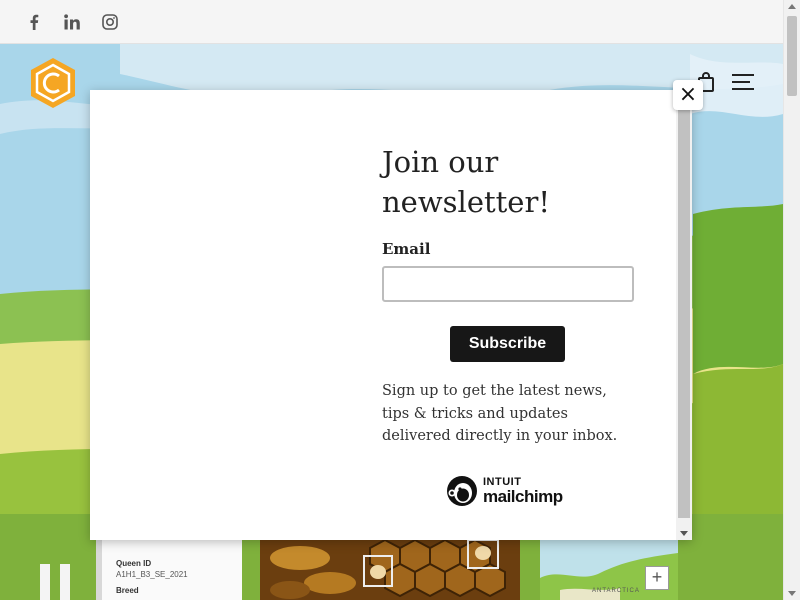 This screenshot has width=800, height=600. I want to click on honeycomb-image, so click(390, 569).